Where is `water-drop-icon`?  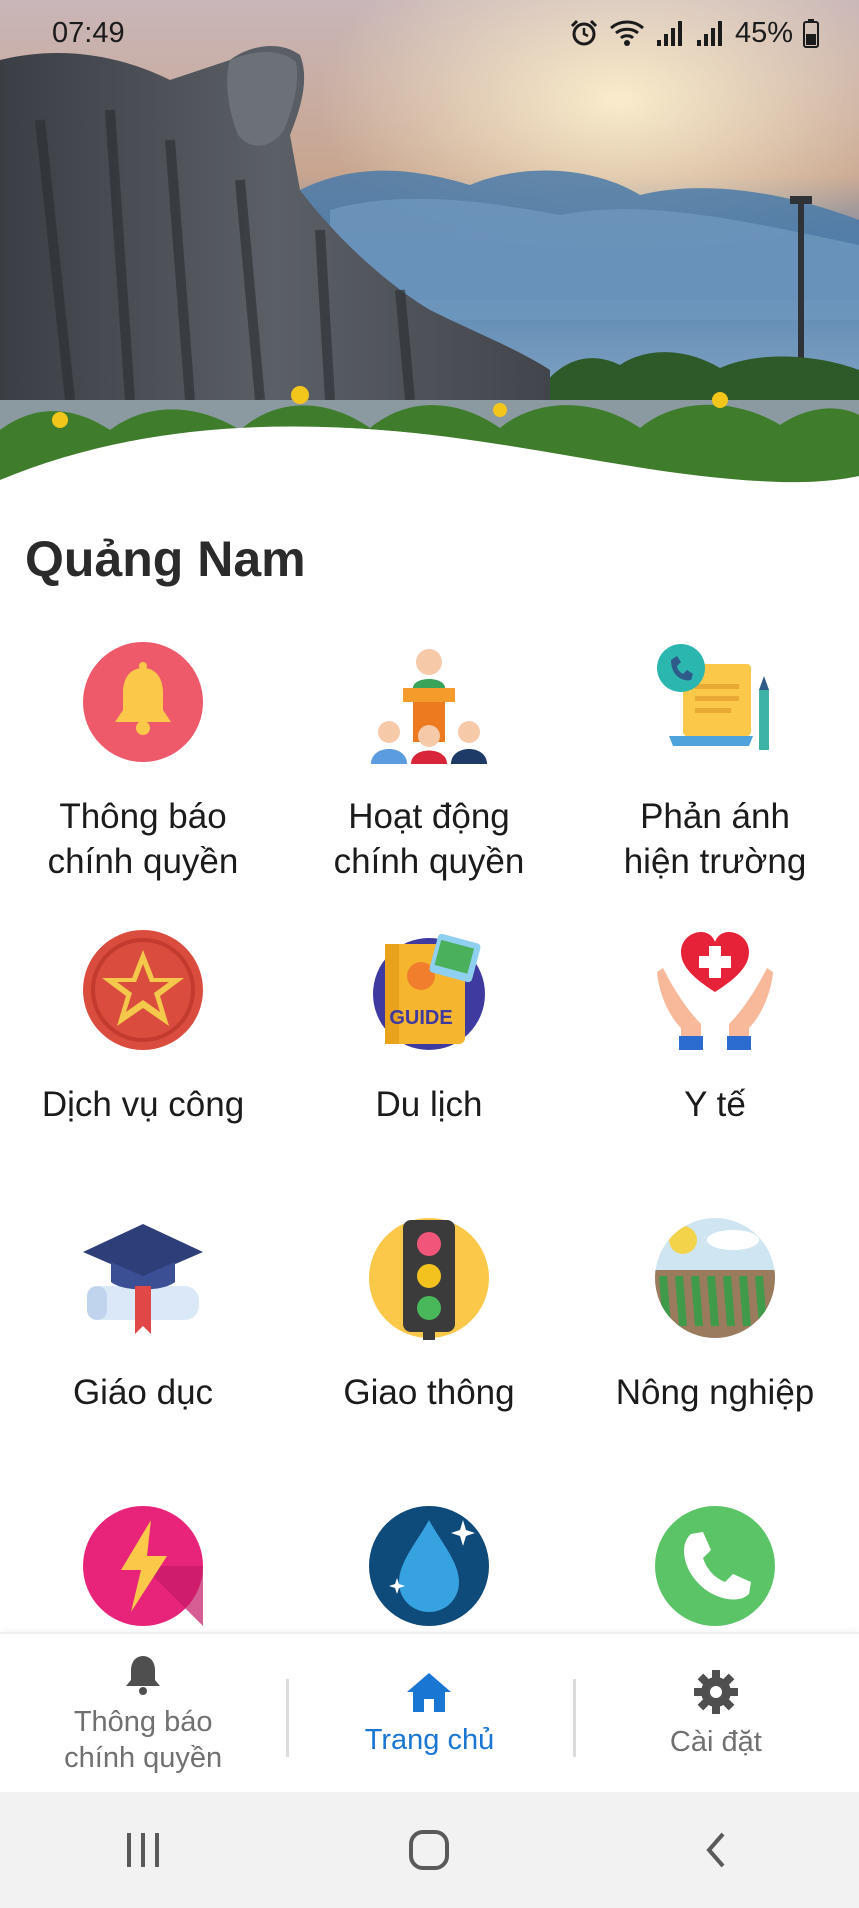 water-drop-icon is located at coordinates (429, 1566).